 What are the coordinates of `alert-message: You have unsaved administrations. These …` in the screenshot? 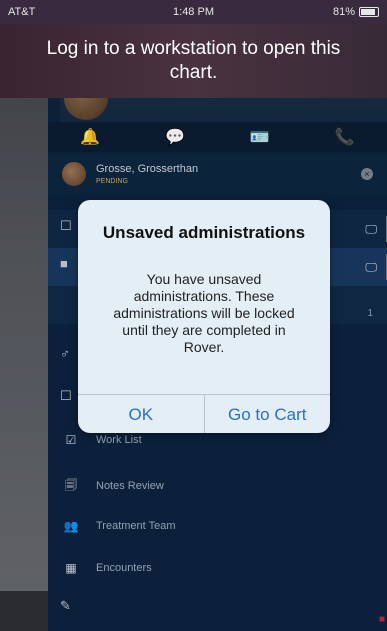 It's located at (204, 313).